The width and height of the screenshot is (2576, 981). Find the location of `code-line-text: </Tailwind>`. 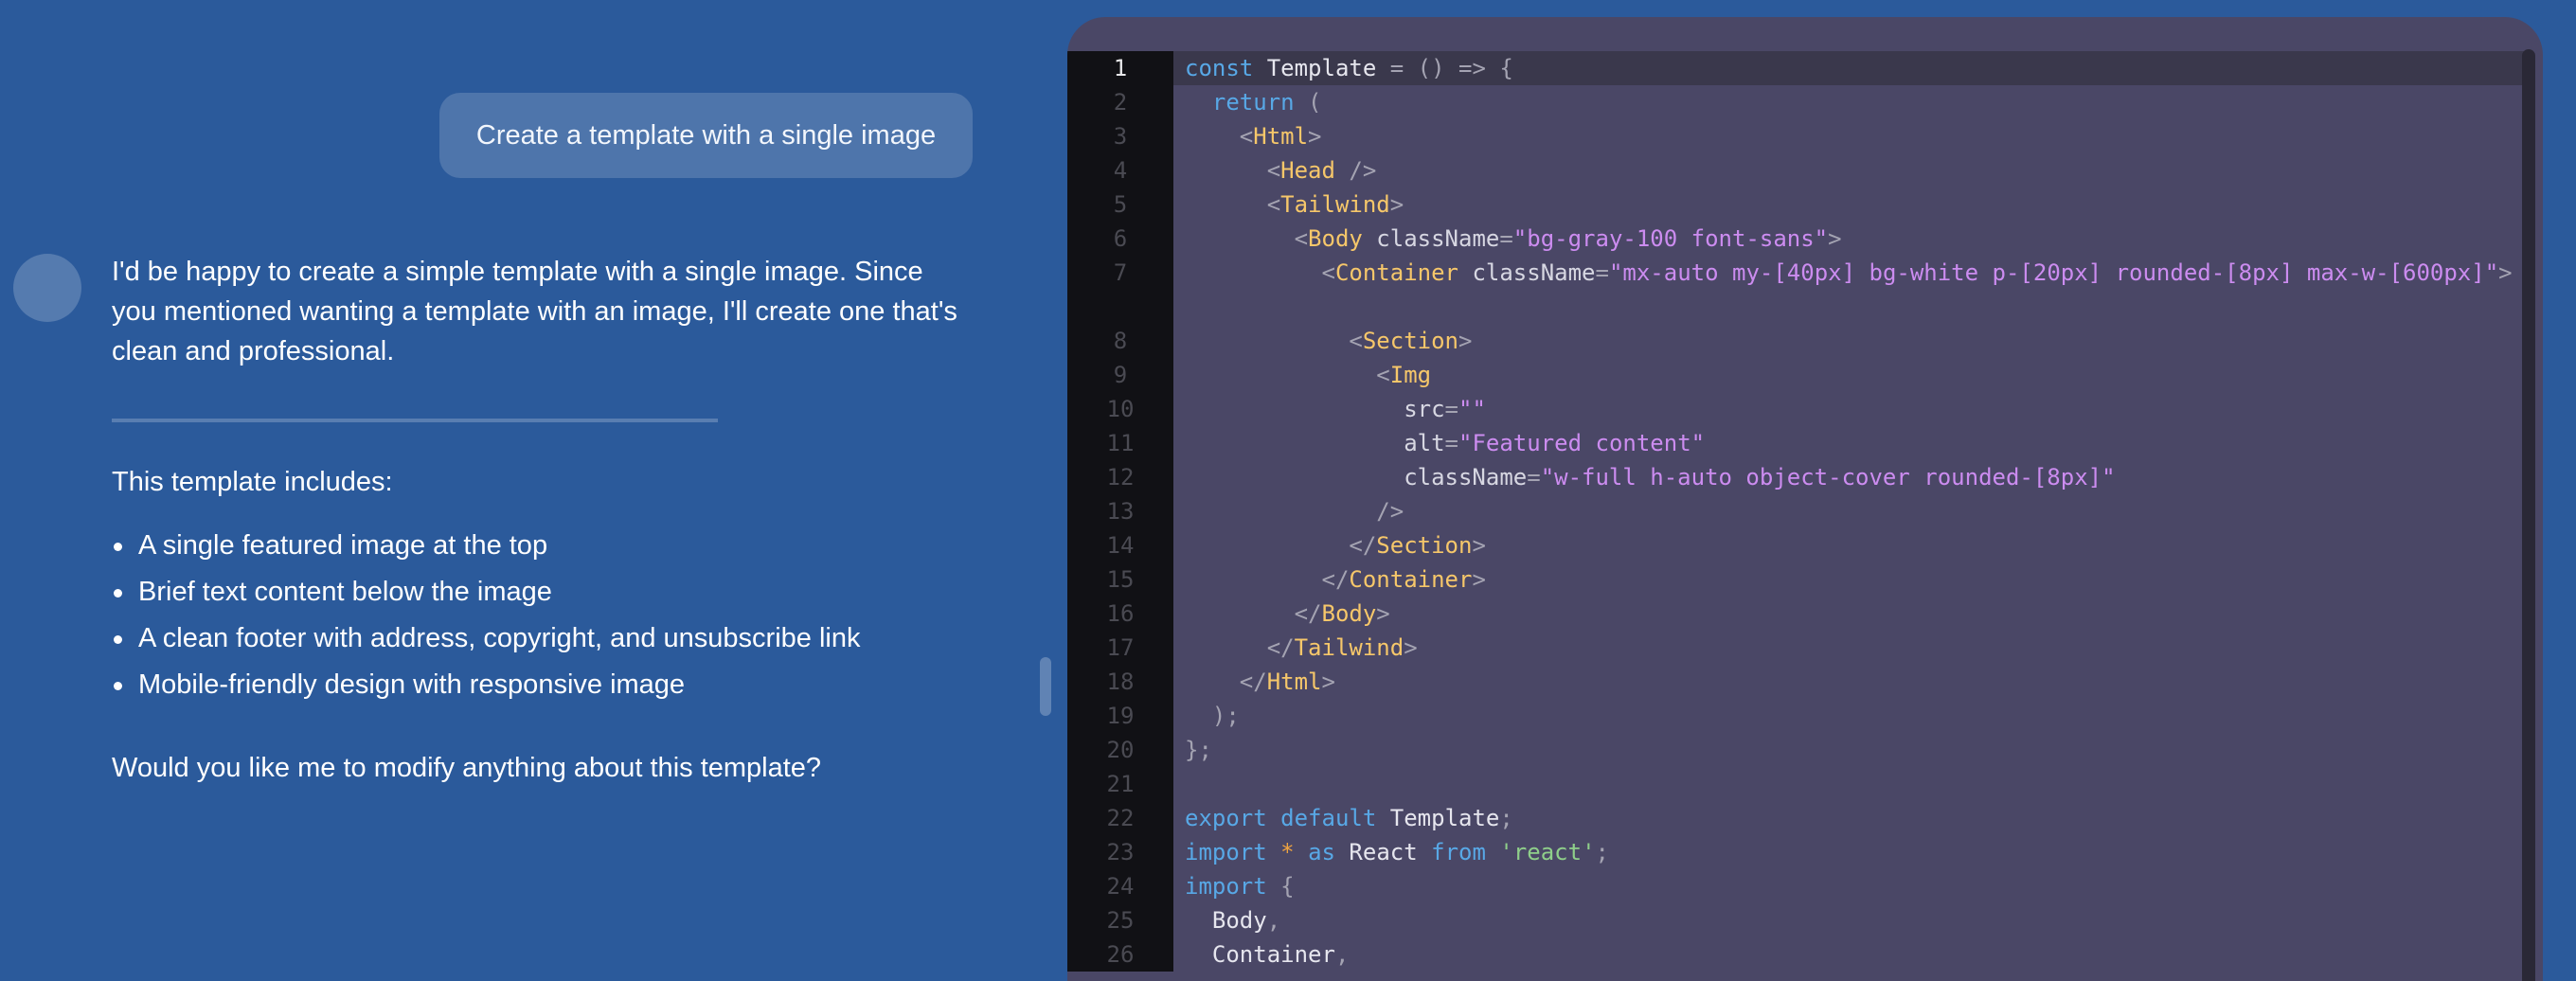

code-line-text: </Tailwind> is located at coordinates (1846, 648).